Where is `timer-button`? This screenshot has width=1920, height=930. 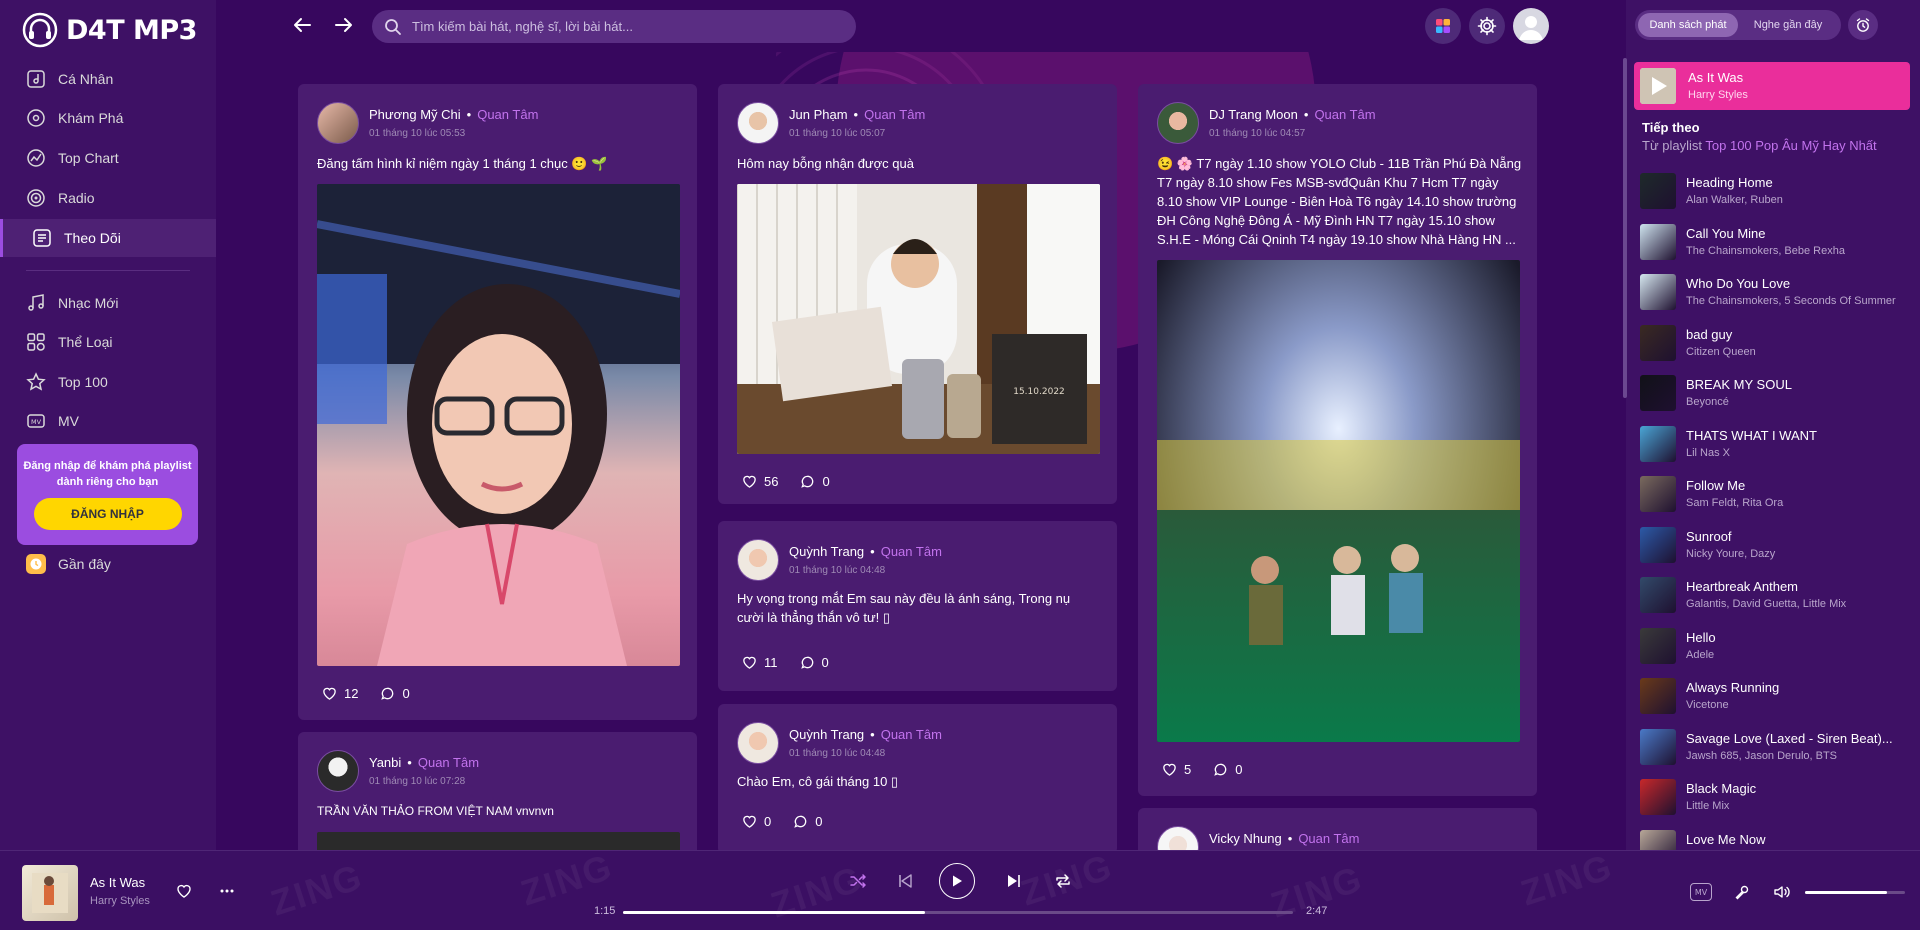 timer-button is located at coordinates (1863, 25).